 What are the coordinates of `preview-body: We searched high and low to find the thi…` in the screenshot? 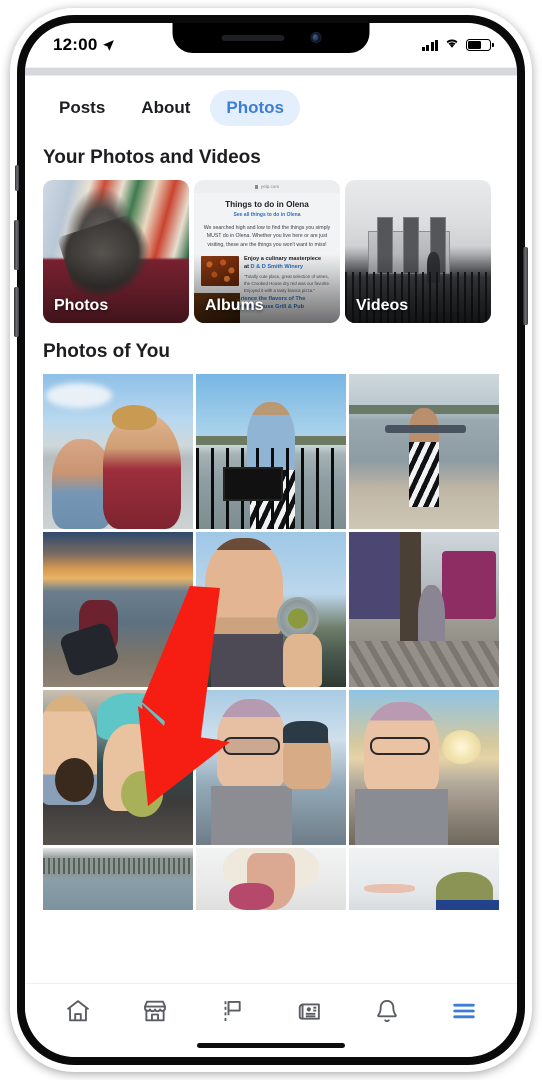 It's located at (267, 236).